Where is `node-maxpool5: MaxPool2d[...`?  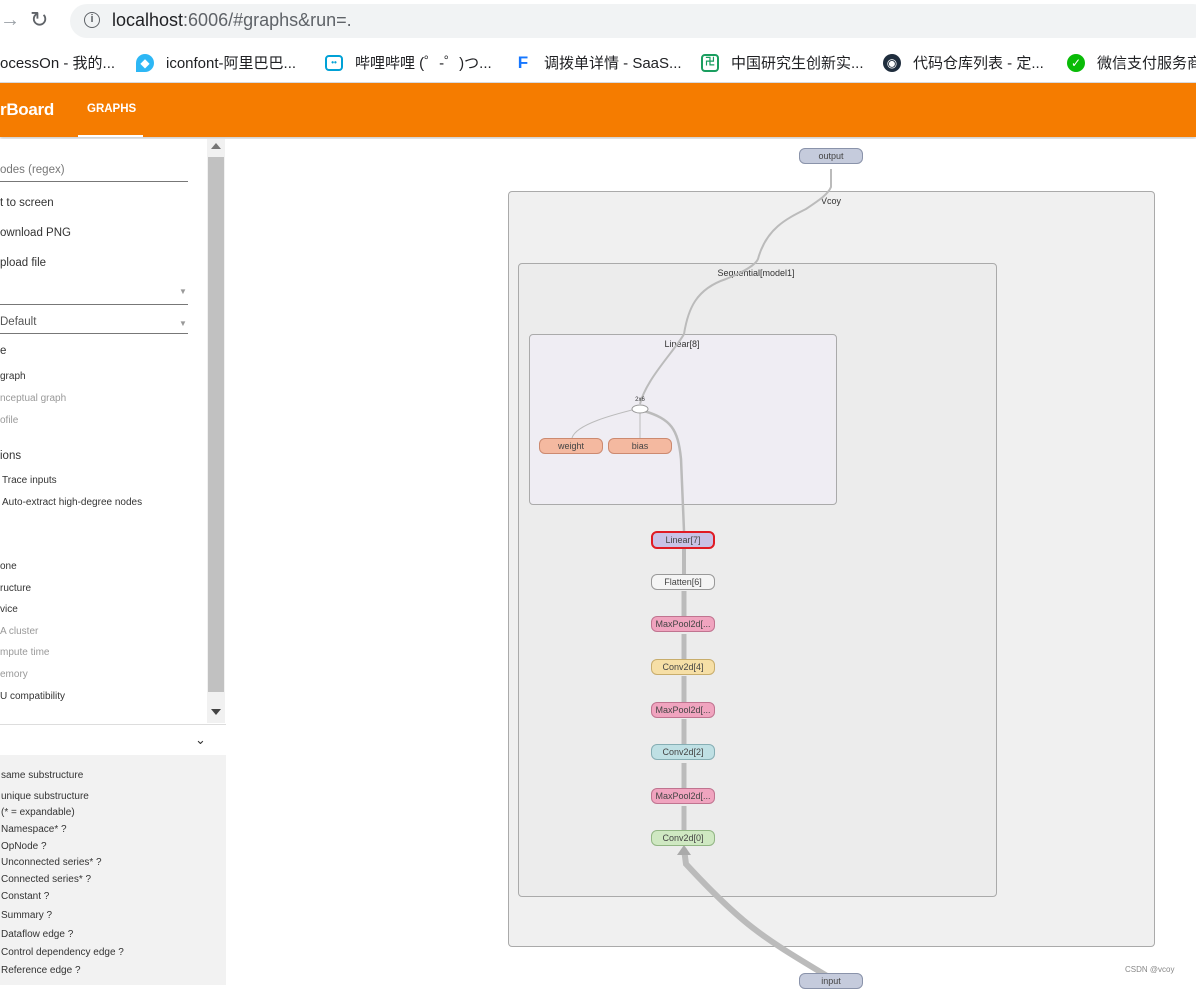
node-maxpool5: MaxPool2d[... is located at coordinates (683, 624).